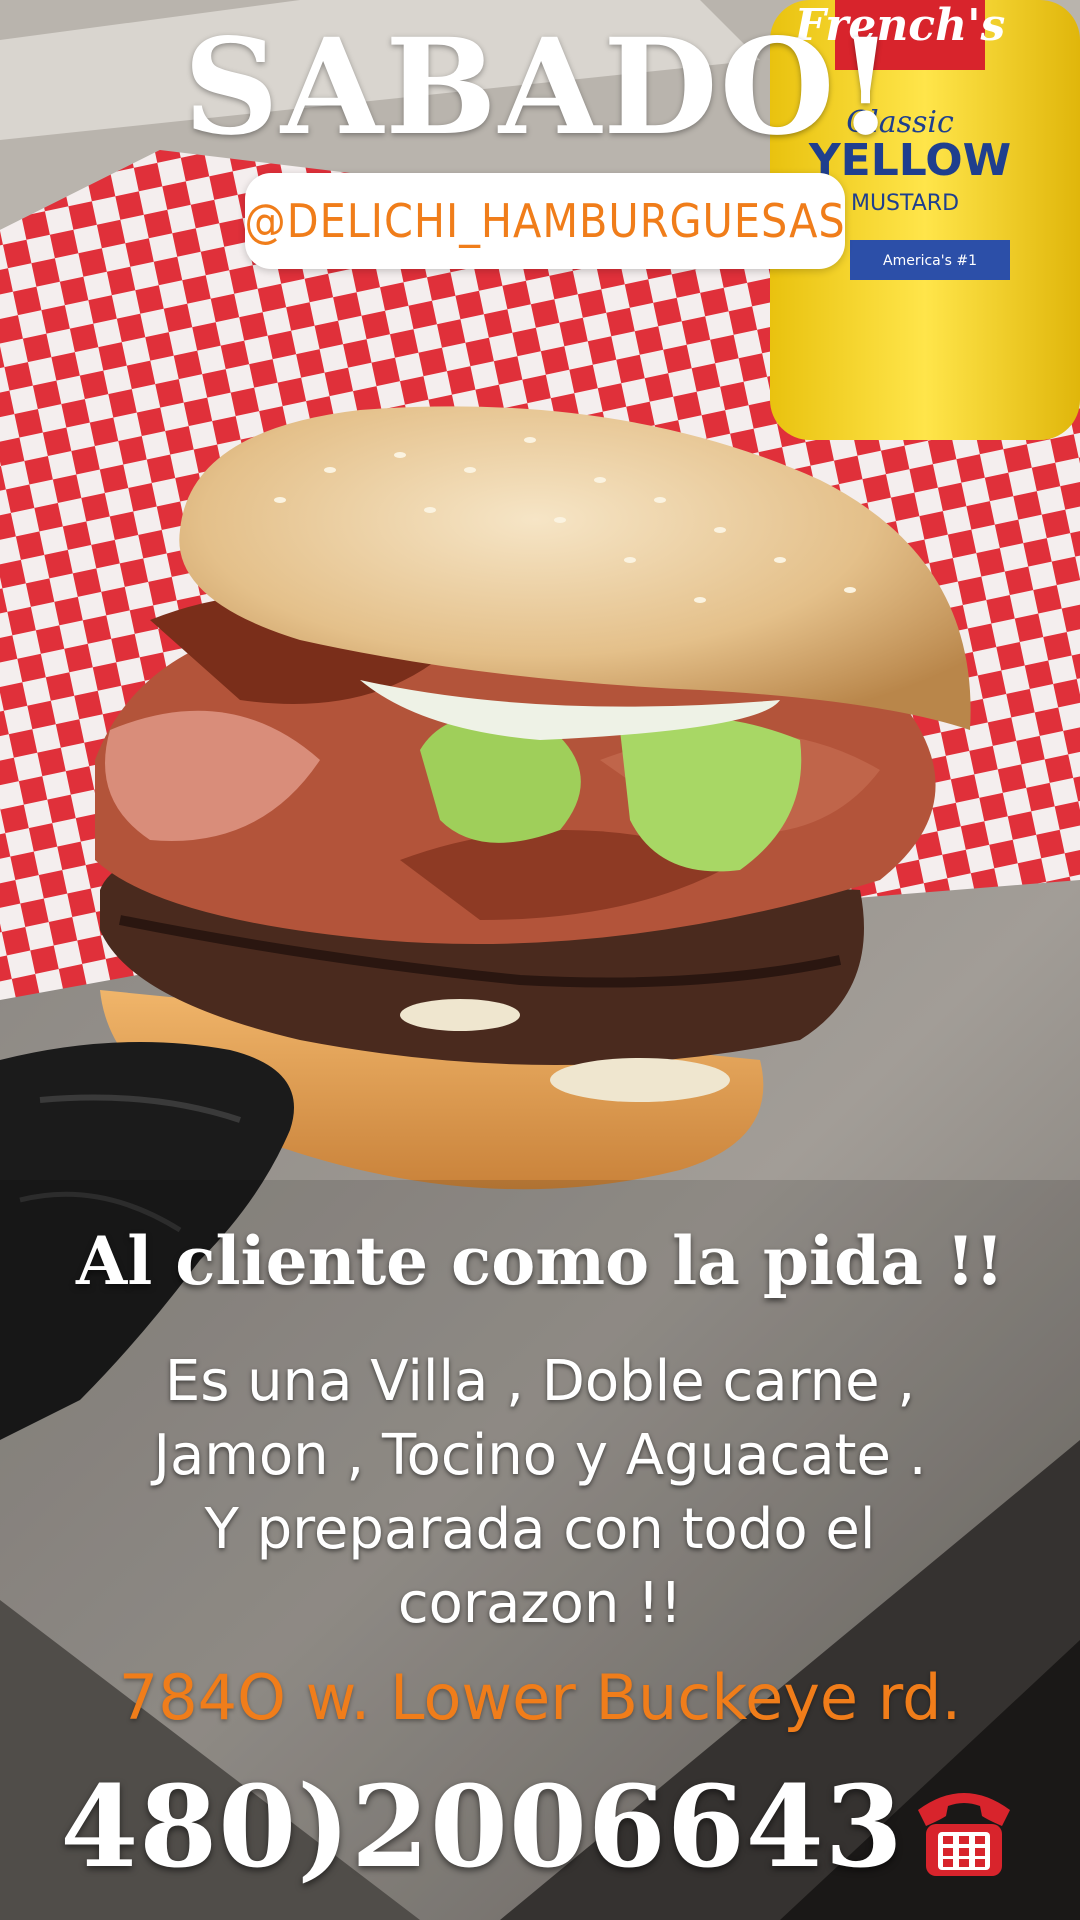 The height and width of the screenshot is (1920, 1080). I want to click on phone-row: 480)2006643, so click(540, 1828).